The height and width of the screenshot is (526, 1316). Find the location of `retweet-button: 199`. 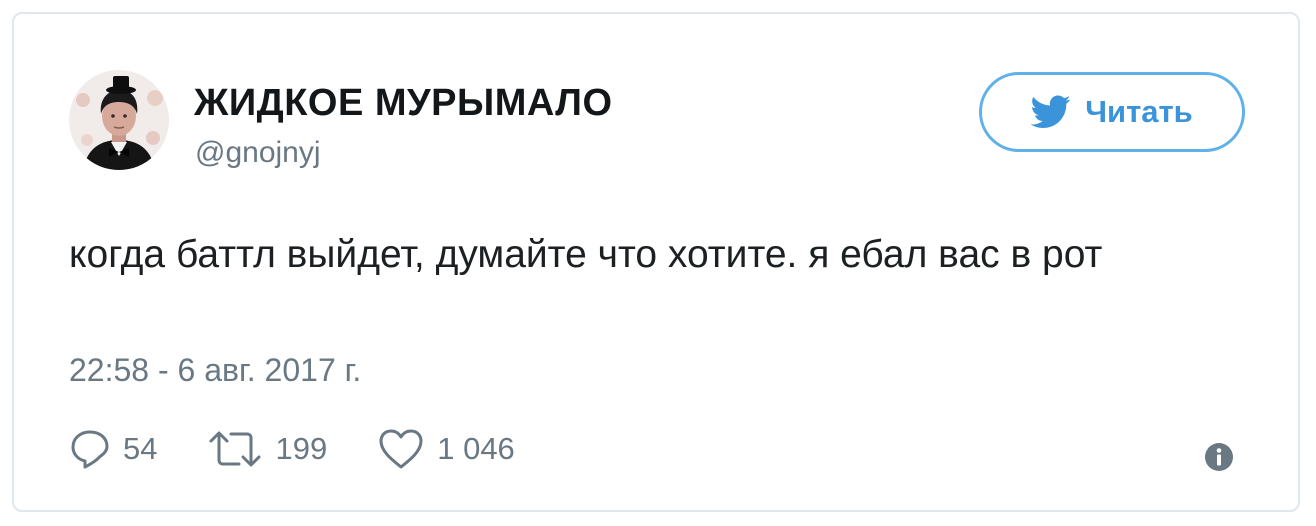

retweet-button: 199 is located at coordinates (267, 449).